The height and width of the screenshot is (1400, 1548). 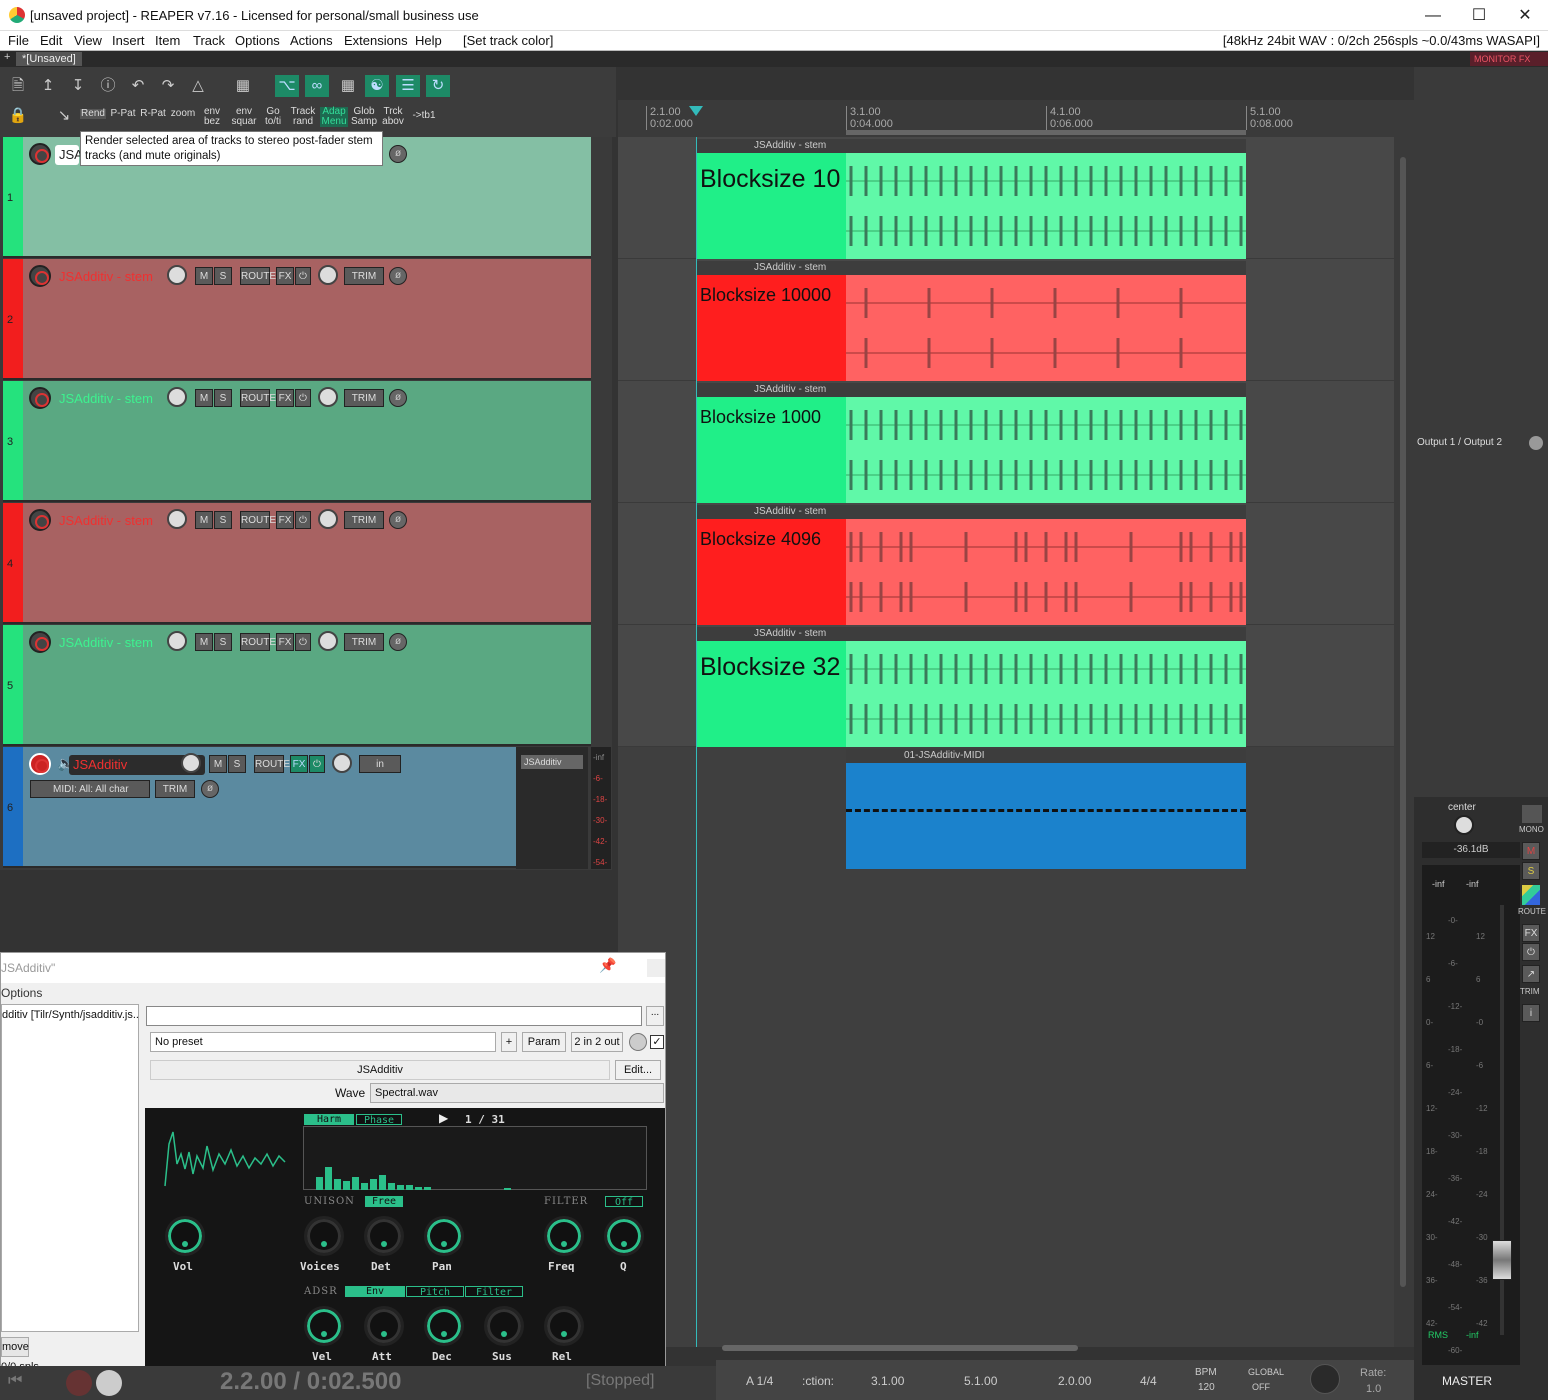 What do you see at coordinates (444, 1326) in the screenshot?
I see `dec-knob` at bounding box center [444, 1326].